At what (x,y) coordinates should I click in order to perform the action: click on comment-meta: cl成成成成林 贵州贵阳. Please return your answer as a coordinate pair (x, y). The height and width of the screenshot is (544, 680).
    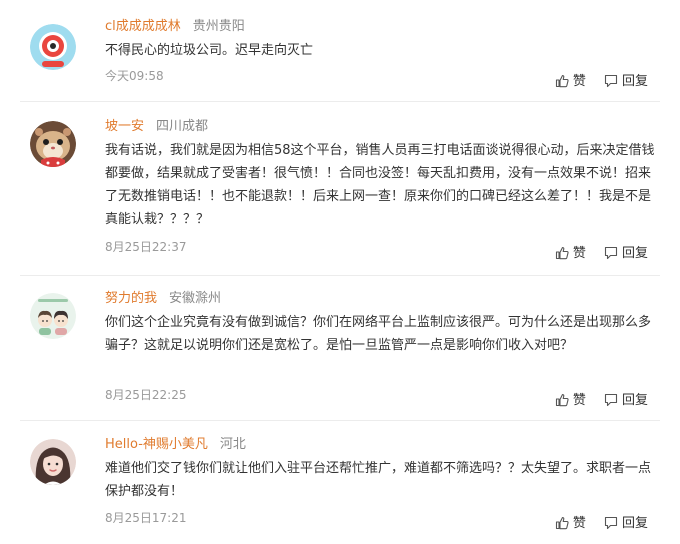
    Looking at the image, I should click on (175, 27).